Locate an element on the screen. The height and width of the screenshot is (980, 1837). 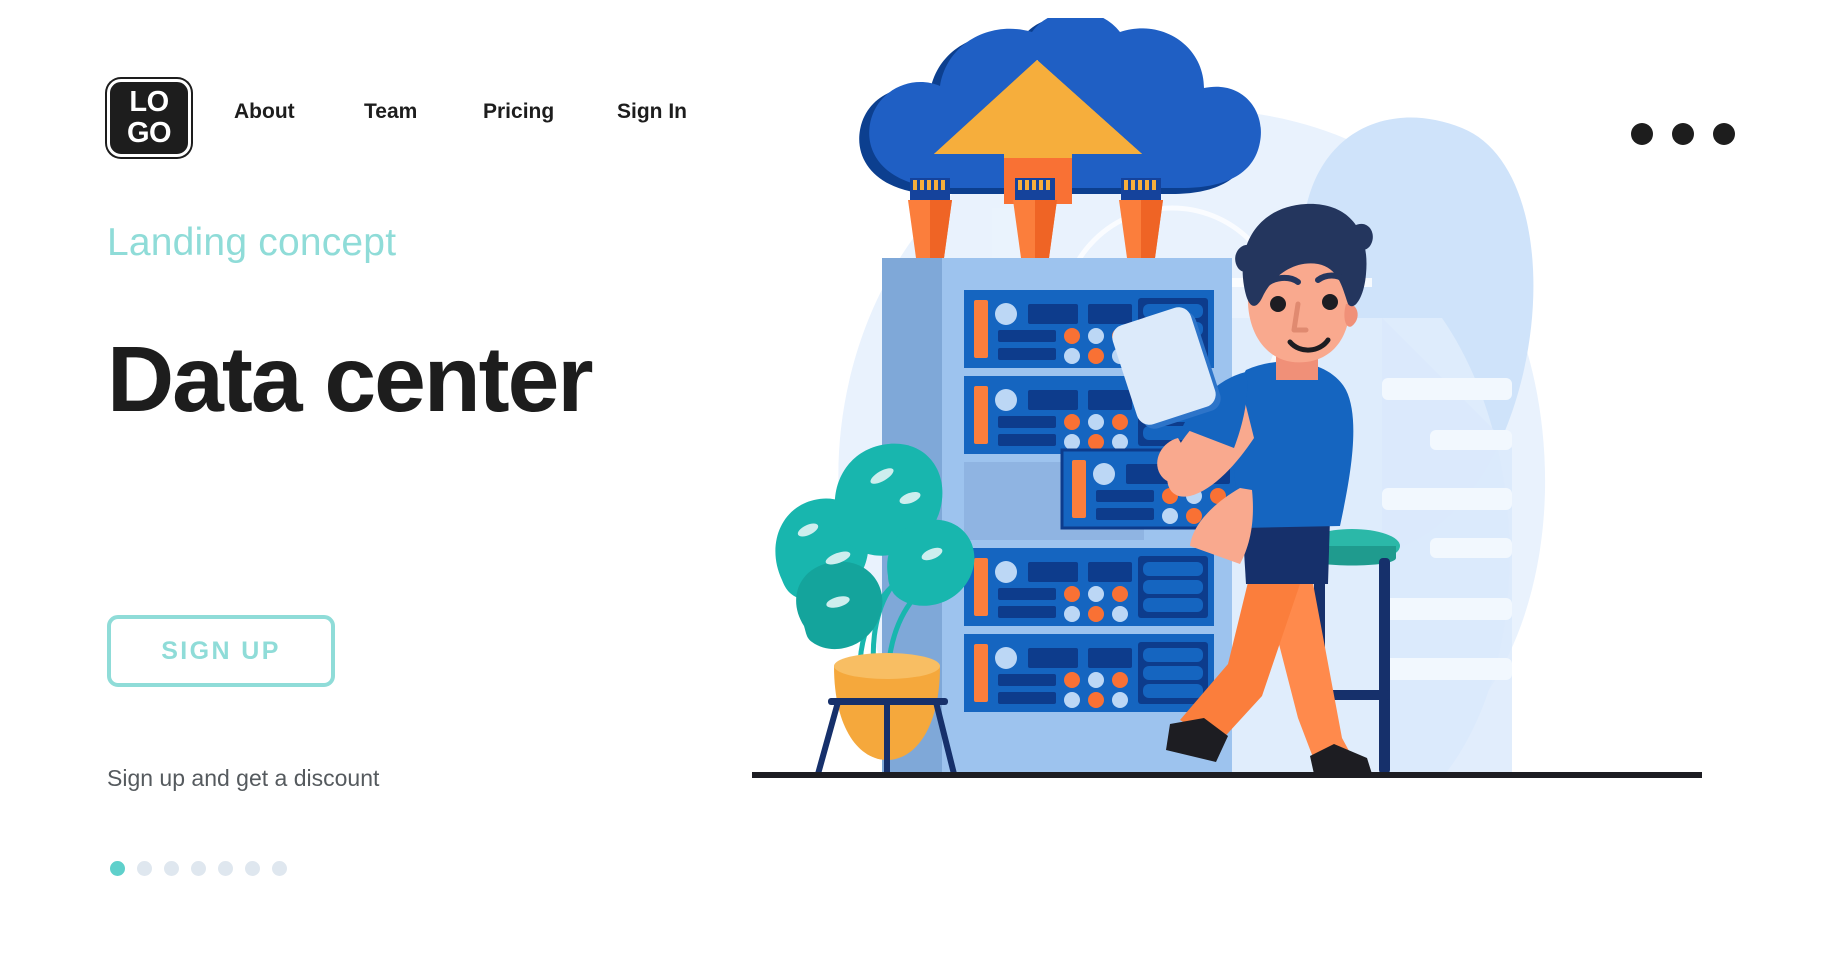
carousel-pagination is located at coordinates (198, 868).